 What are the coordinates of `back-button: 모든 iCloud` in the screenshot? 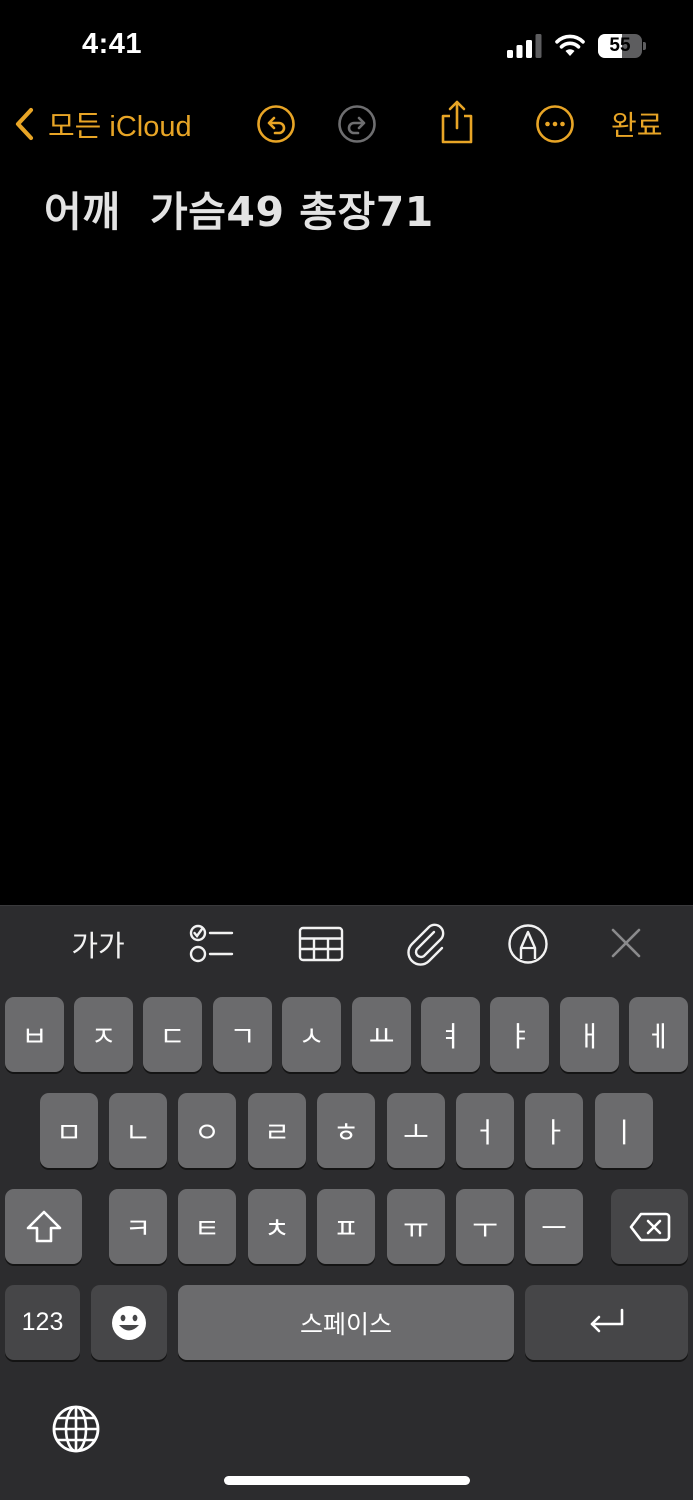 It's located at (103, 124).